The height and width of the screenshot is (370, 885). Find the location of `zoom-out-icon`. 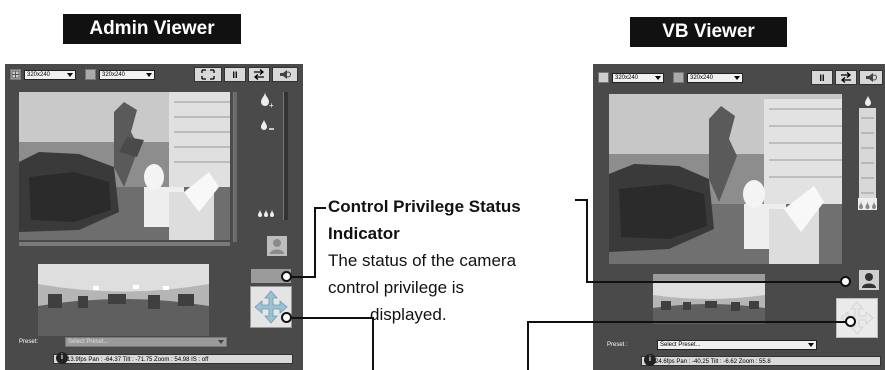

zoom-out-icon is located at coordinates (268, 126).